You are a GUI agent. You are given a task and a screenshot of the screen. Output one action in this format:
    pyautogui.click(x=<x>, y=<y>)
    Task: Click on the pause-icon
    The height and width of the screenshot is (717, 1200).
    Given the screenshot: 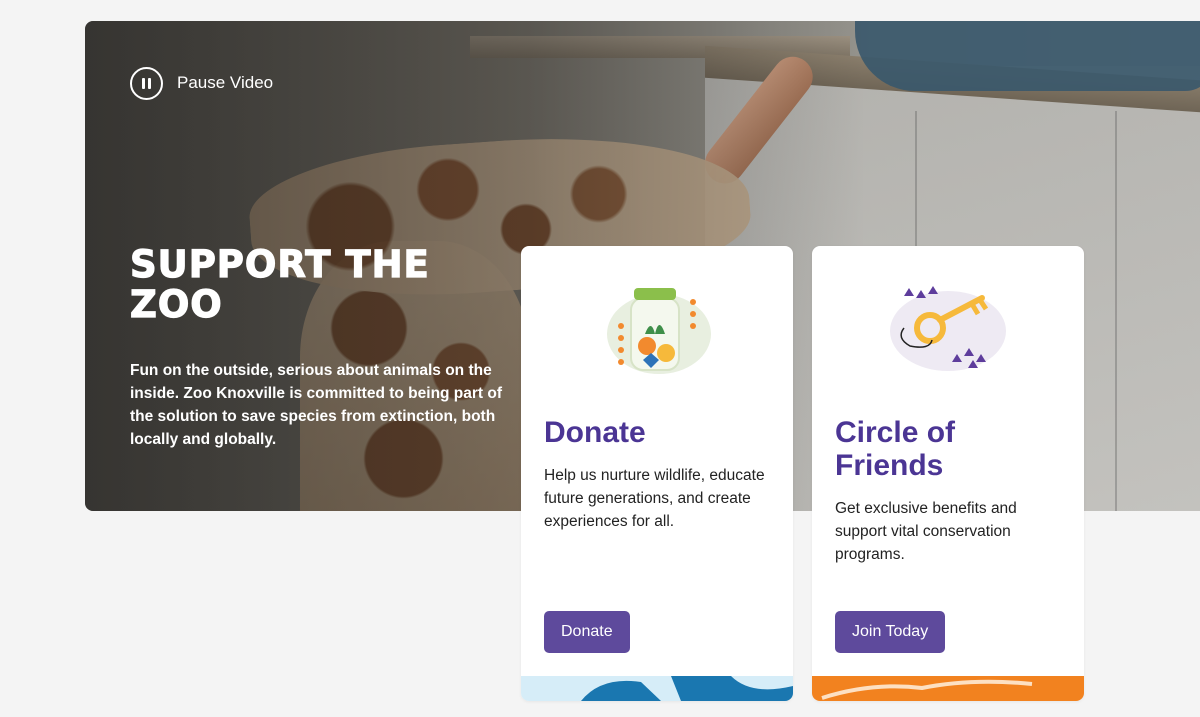 What is the action you would take?
    pyautogui.click(x=146, y=83)
    